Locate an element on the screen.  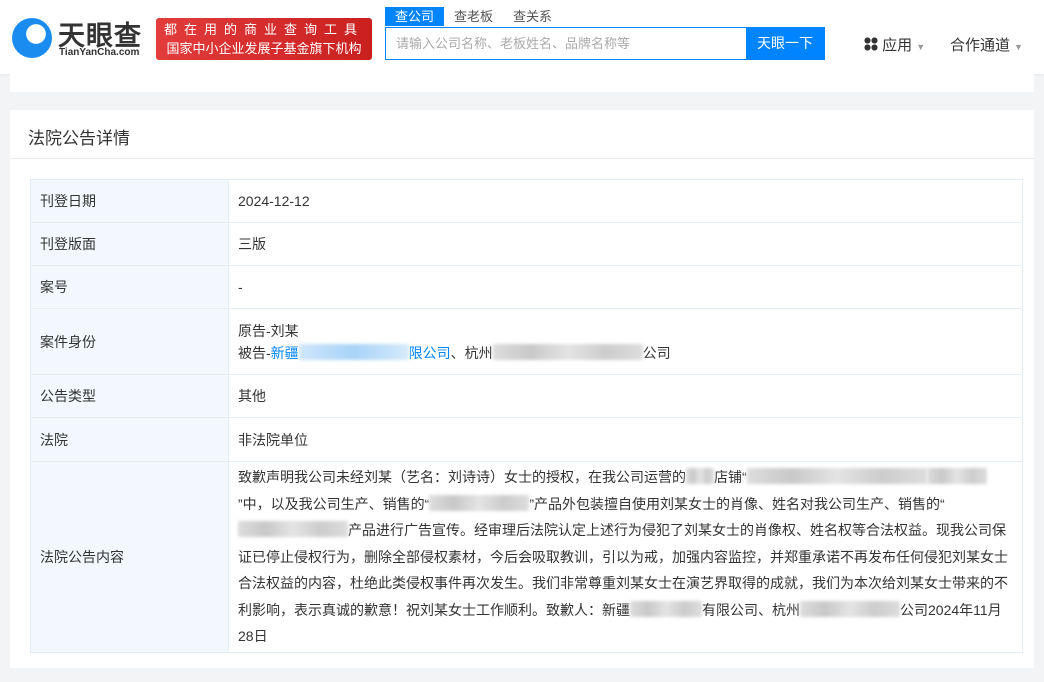
partner-menu: 合作通道 ▼ is located at coordinates (986, 44).